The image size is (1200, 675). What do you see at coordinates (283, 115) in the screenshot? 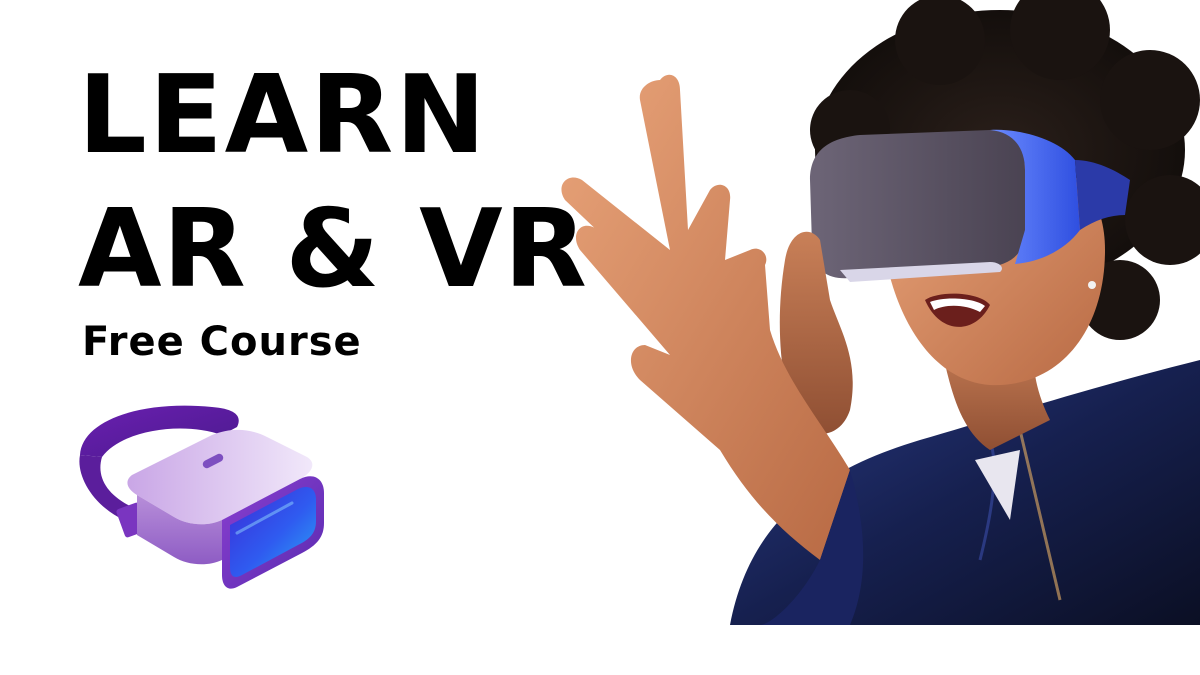
I see `headline-learn: LEARN` at bounding box center [283, 115].